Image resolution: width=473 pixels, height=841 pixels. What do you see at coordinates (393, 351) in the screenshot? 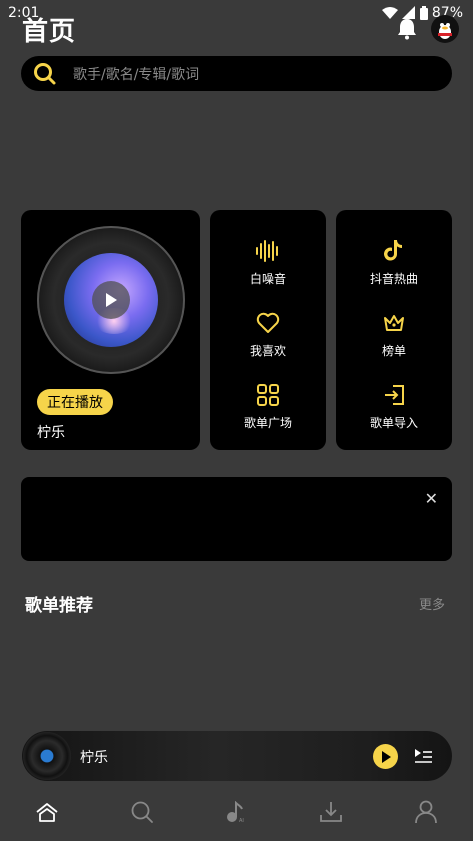
I see `feature-label: 榜单` at bounding box center [393, 351].